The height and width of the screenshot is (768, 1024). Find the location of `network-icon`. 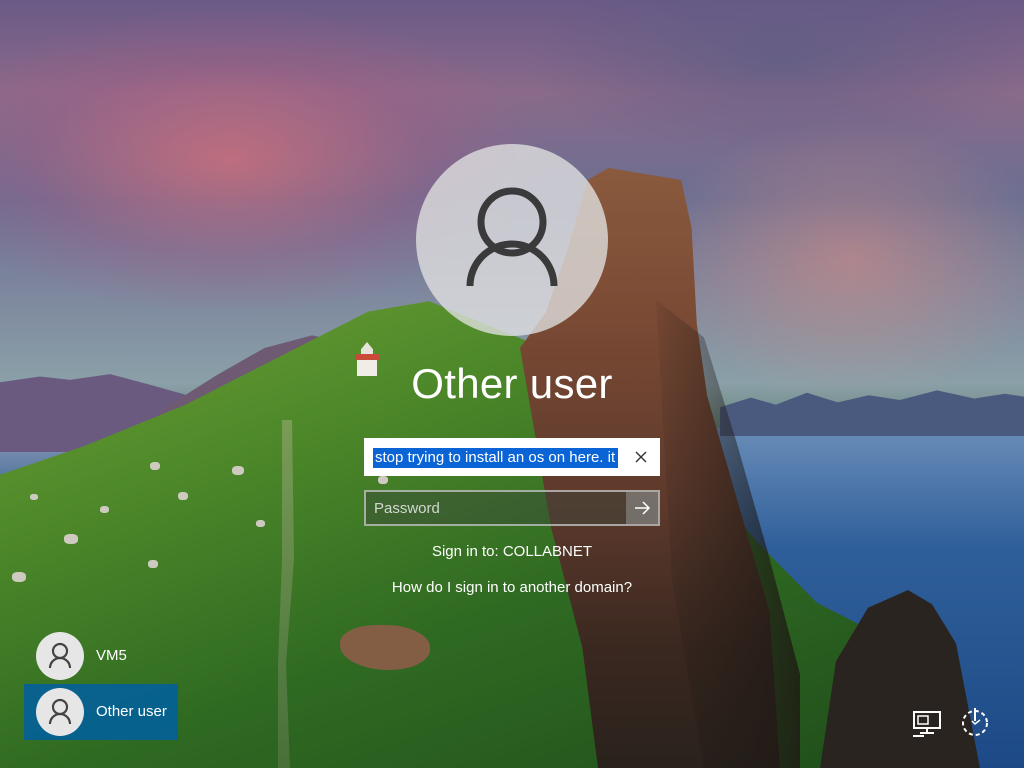

network-icon is located at coordinates (927, 724).